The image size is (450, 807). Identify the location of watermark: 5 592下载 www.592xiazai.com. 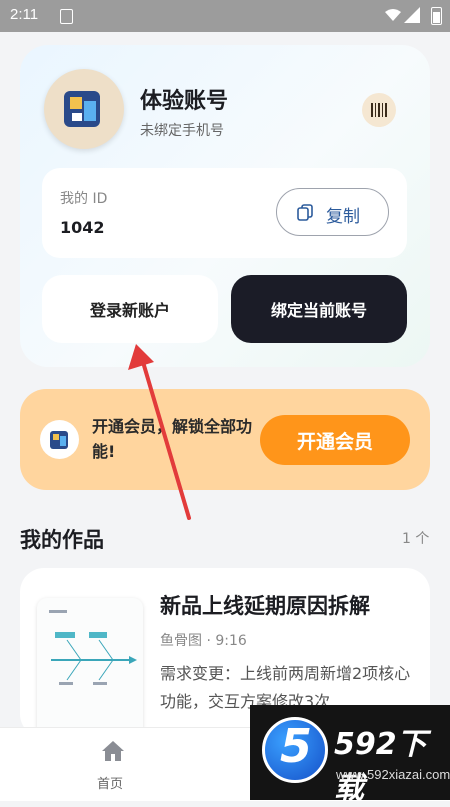
(350, 755).